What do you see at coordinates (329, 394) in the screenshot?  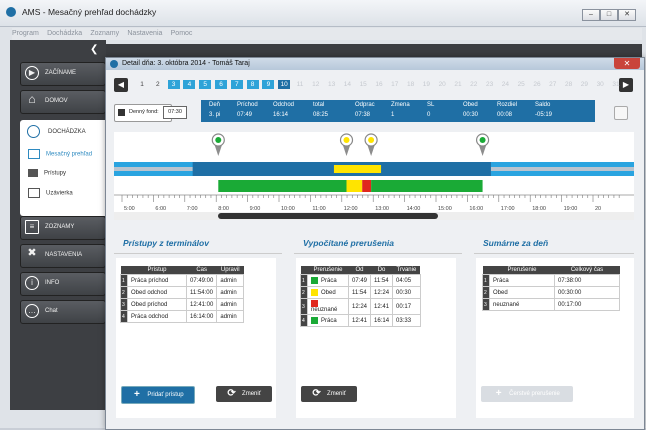 I see `change-break-button: ⟳ Zmeniť` at bounding box center [329, 394].